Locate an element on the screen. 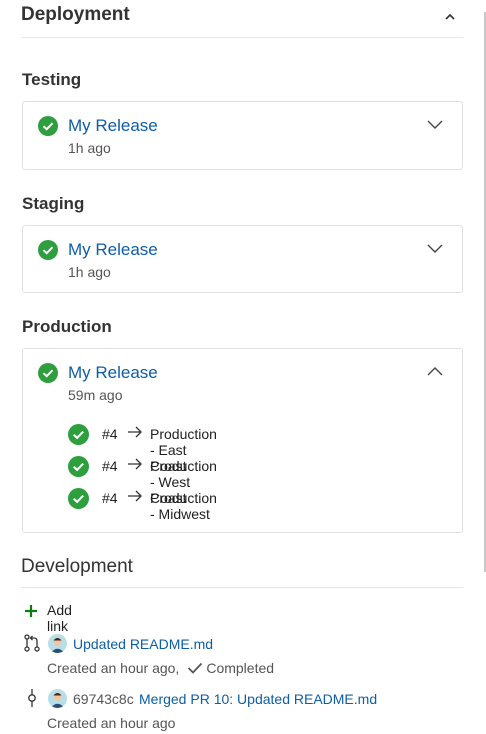  release-card-testing: My Release 1h ago is located at coordinates (242, 135).